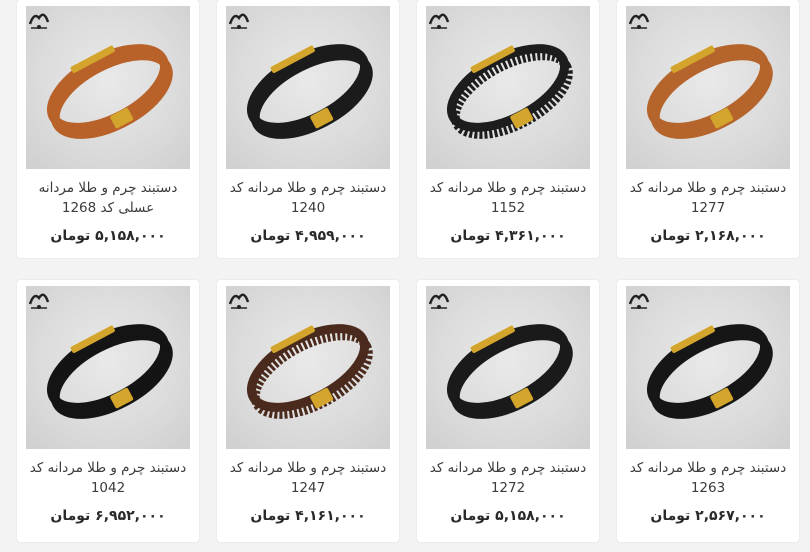  Describe the element at coordinates (308, 198) in the screenshot. I see `product-title: دستبند چرم و طلا مردانه کد 1240` at that location.